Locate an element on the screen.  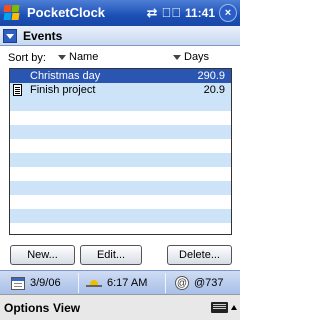
sunrise-item: 6:17 AM is located at coordinates (116, 283).